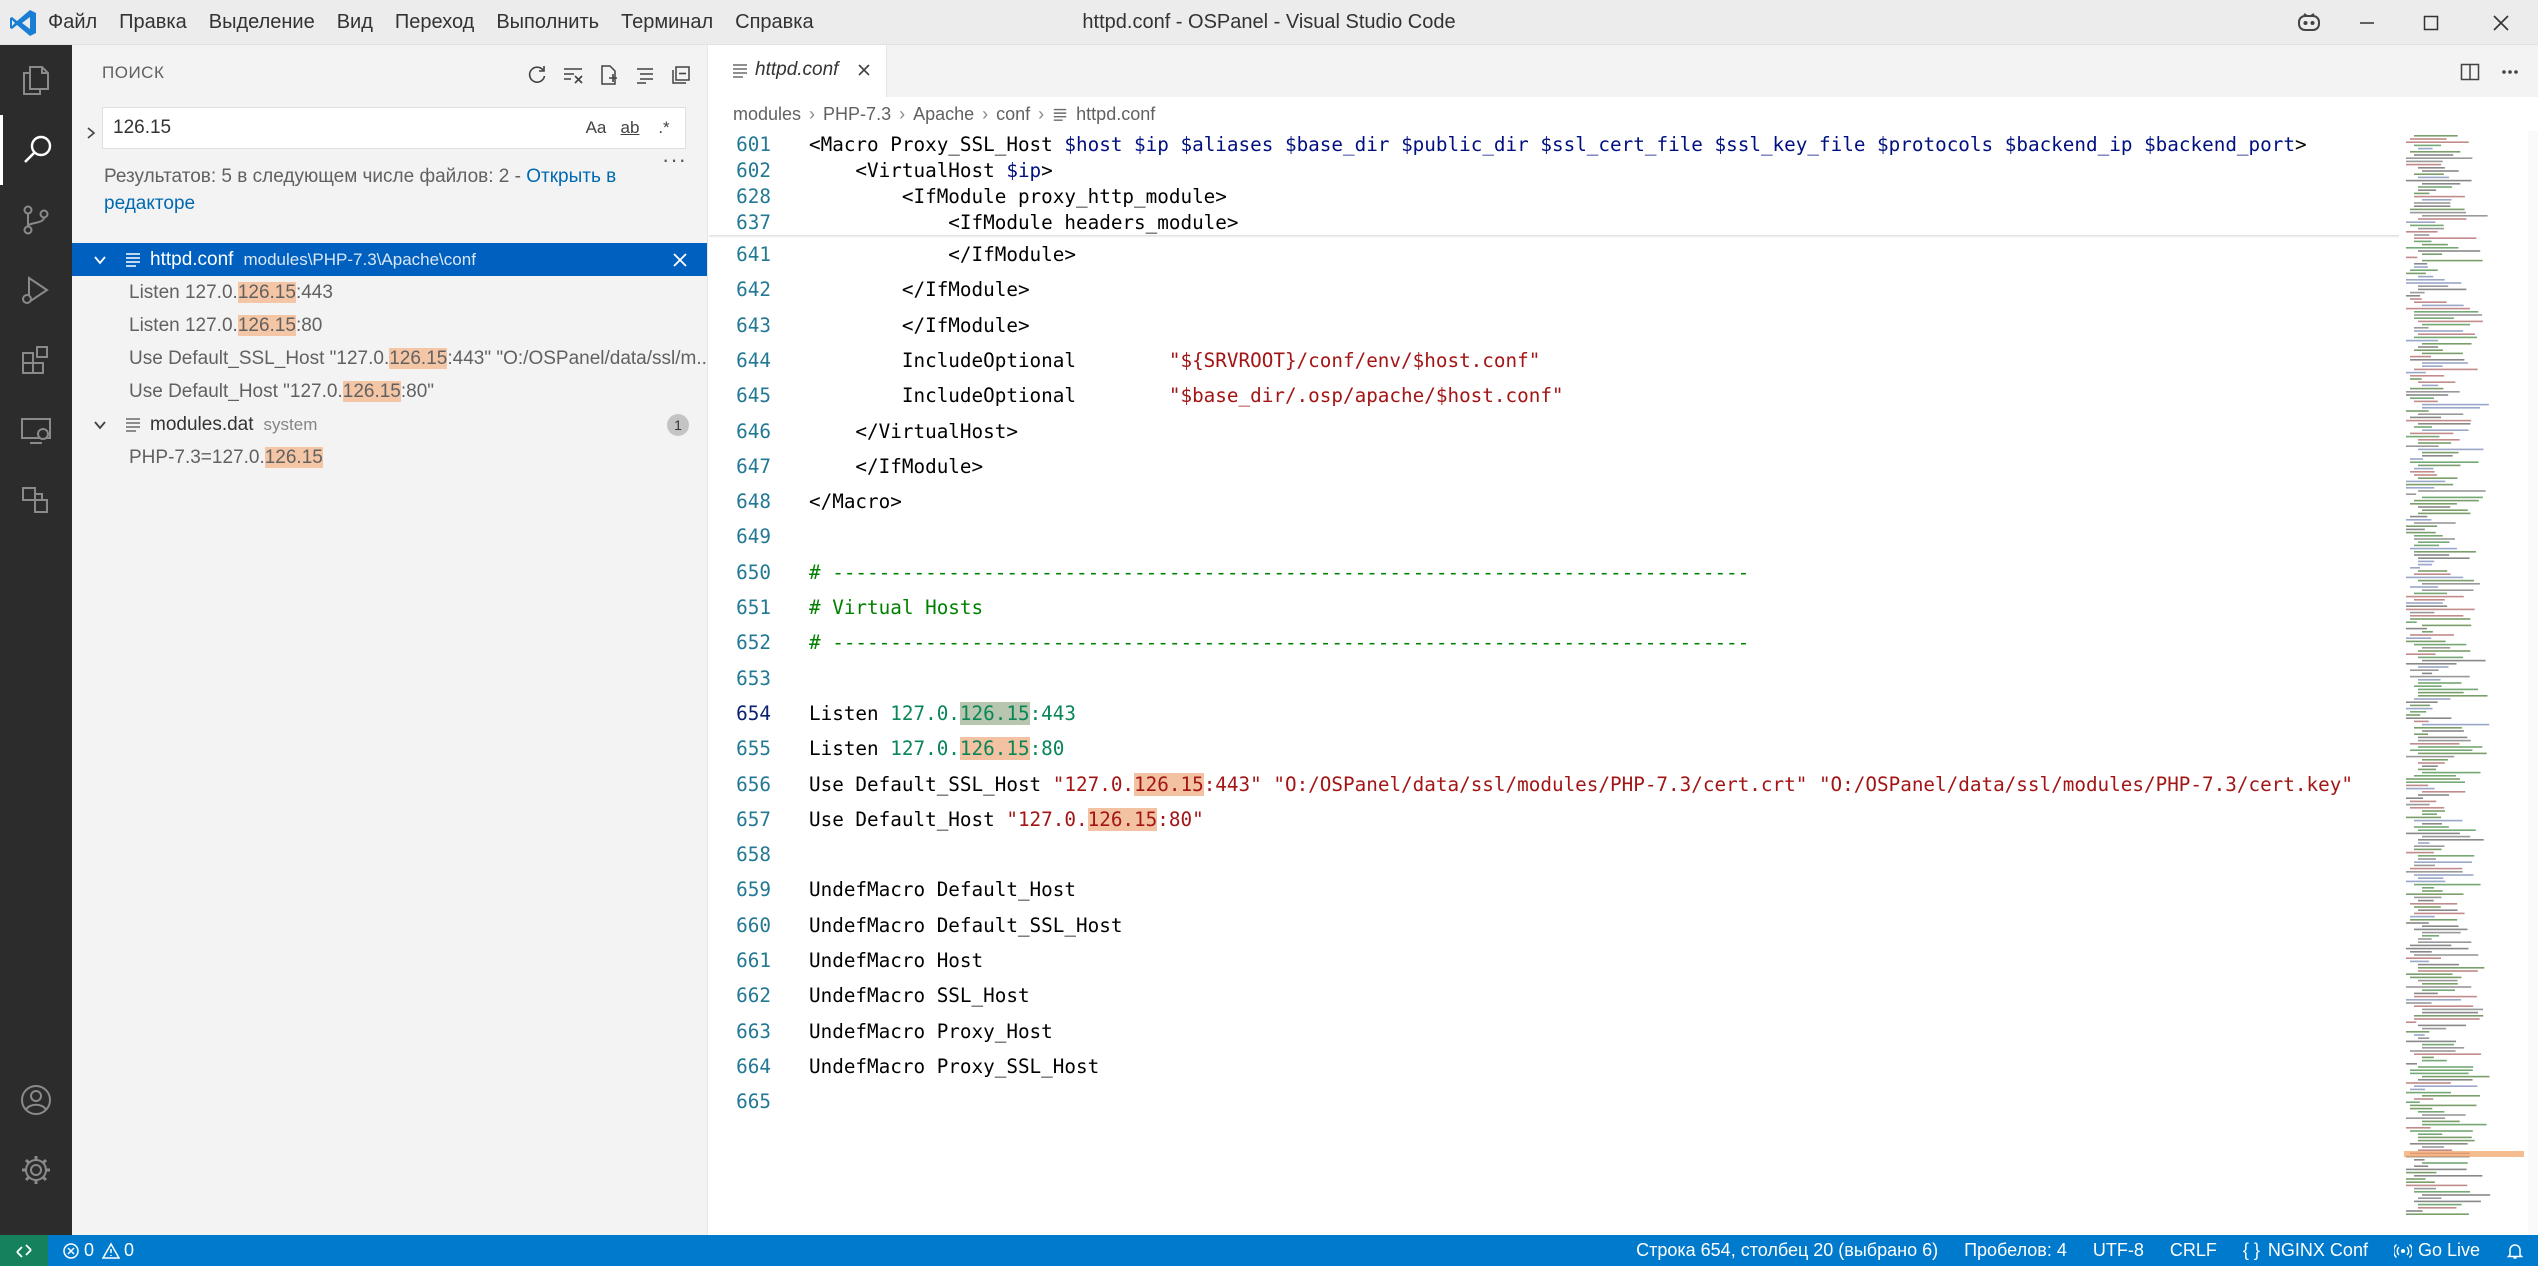 Image resolution: width=2538 pixels, height=1266 pixels. Describe the element at coordinates (896, 961) in the screenshot. I see `code-line: UndefMacro Host` at that location.